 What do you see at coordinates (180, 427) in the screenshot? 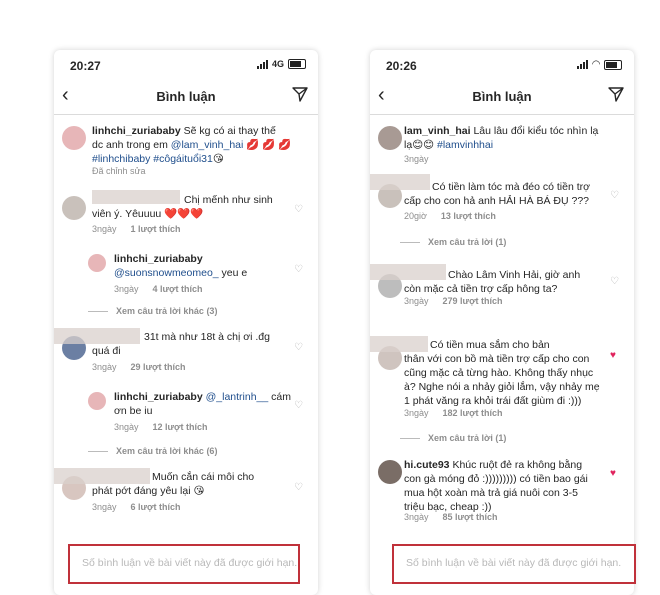
I see `reply-likes: 12 lượt thích` at bounding box center [180, 427].